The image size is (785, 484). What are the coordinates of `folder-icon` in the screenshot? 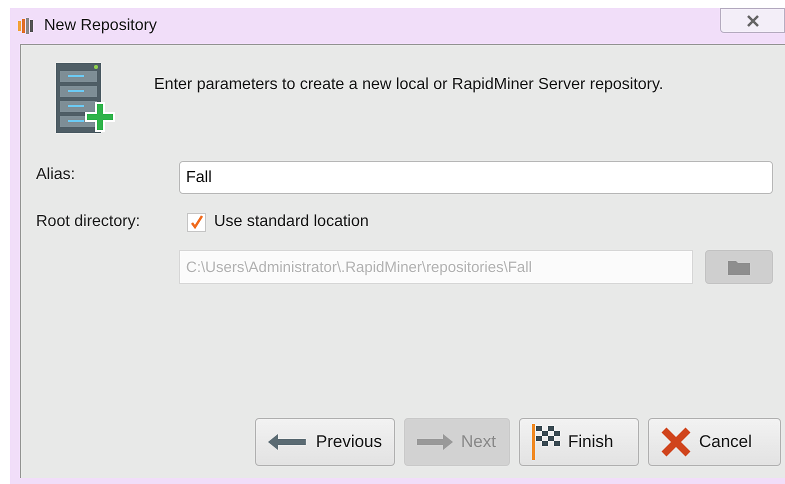 It's located at (739, 267).